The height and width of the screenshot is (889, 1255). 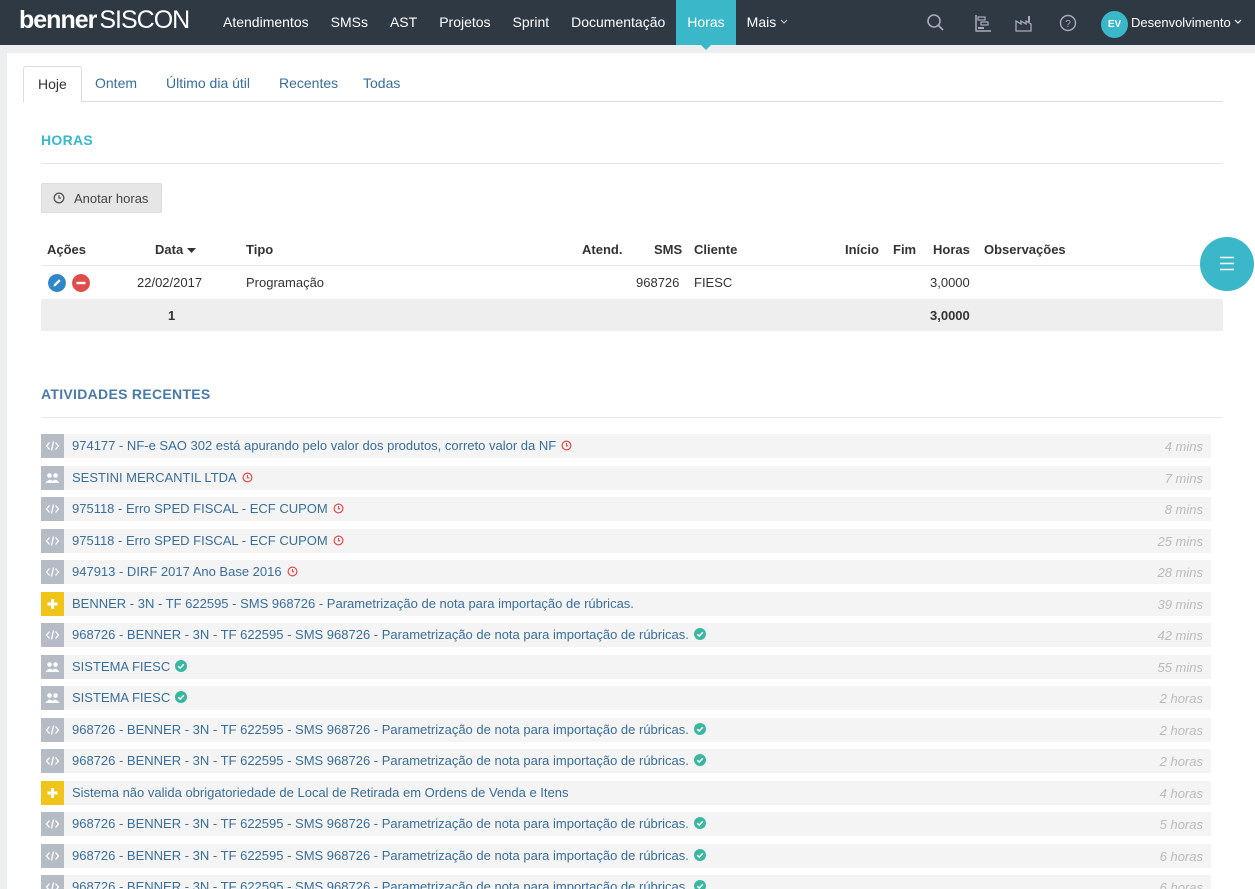 I want to click on floating-menu-button, so click(x=1227, y=264).